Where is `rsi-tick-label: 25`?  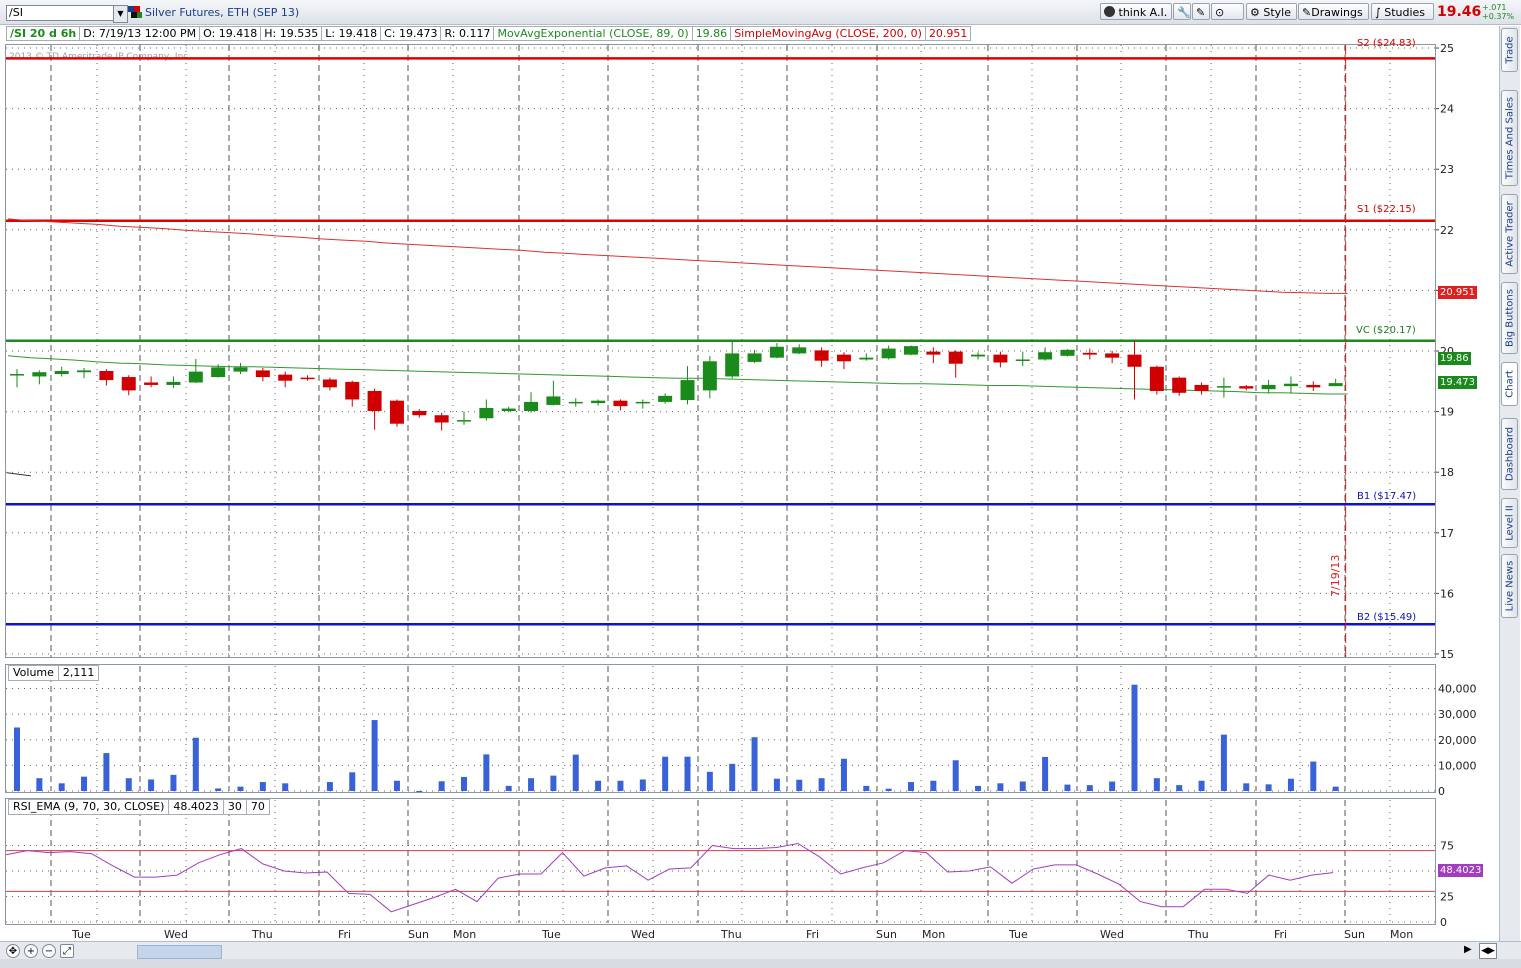
rsi-tick-label: 25 is located at coordinates (1447, 896).